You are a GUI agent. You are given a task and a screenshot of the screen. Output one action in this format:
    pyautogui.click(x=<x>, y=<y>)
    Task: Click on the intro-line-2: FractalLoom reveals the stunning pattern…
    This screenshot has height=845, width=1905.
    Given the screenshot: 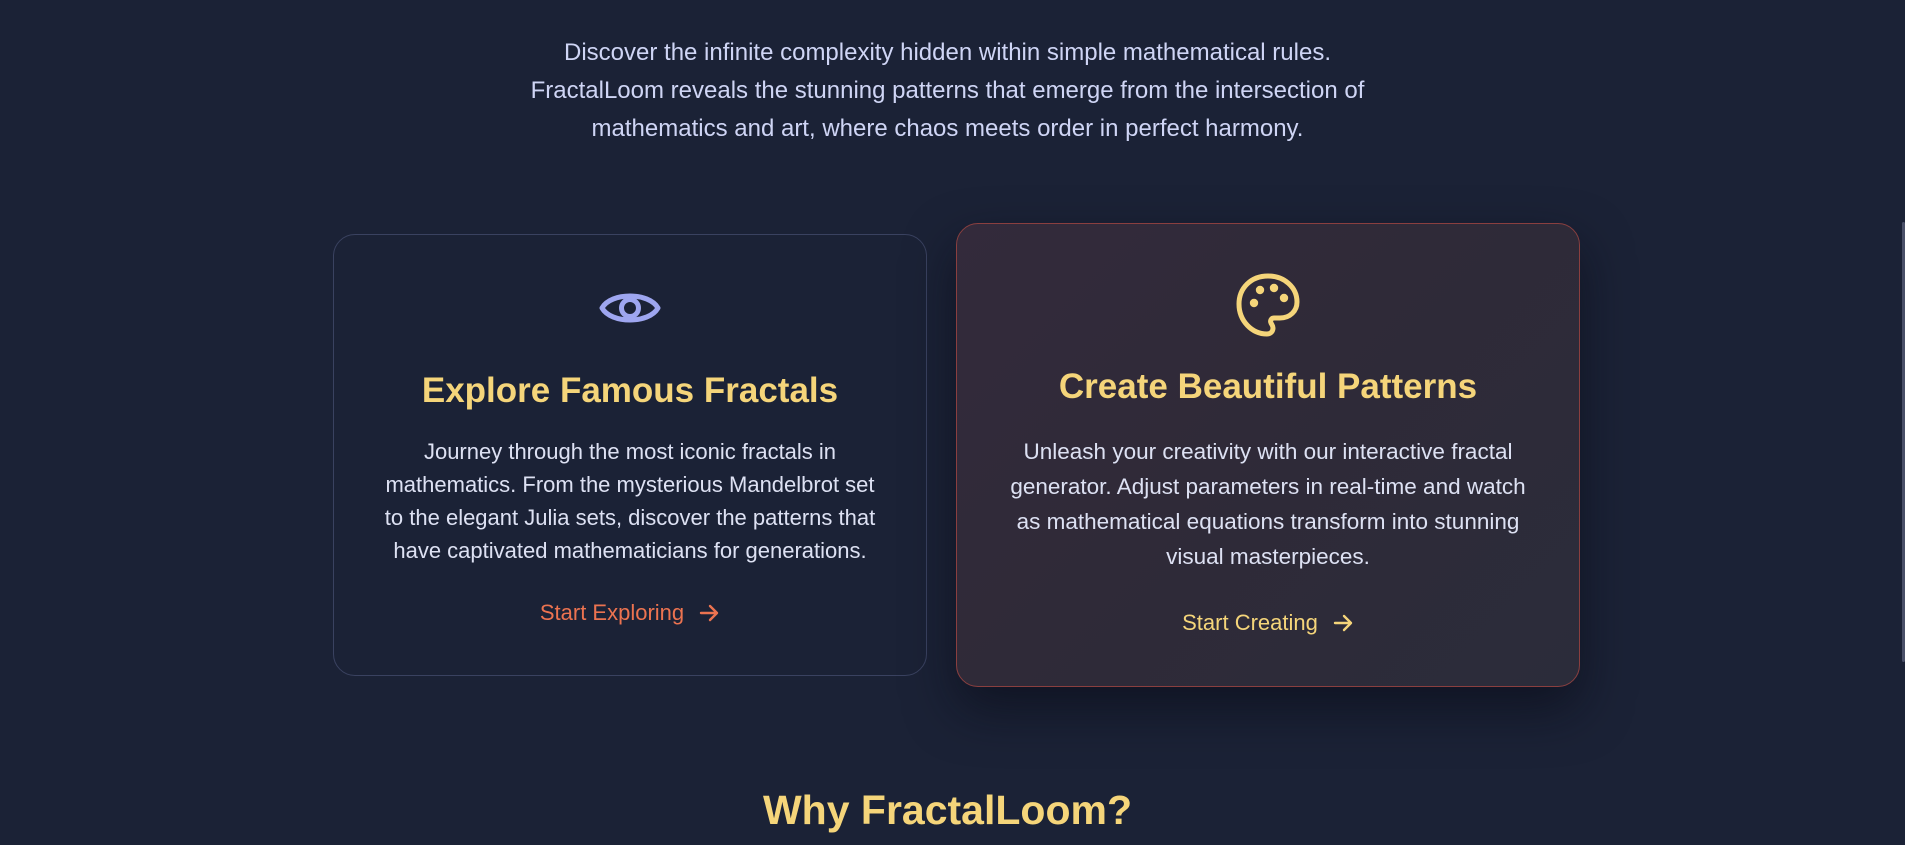 What is the action you would take?
    pyautogui.click(x=947, y=90)
    